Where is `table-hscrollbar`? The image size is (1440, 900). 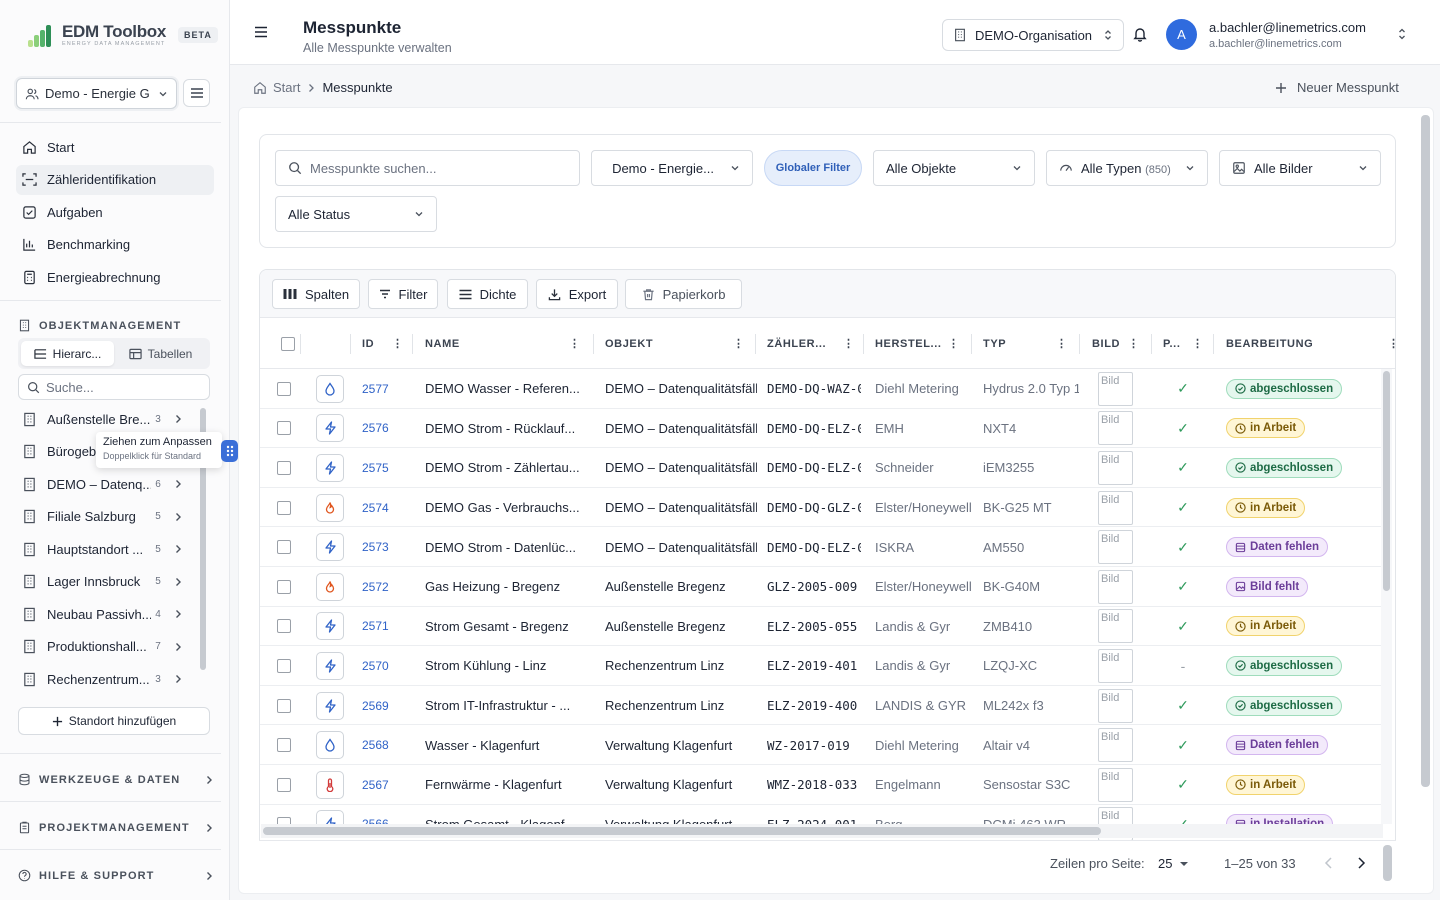 table-hscrollbar is located at coordinates (682, 831).